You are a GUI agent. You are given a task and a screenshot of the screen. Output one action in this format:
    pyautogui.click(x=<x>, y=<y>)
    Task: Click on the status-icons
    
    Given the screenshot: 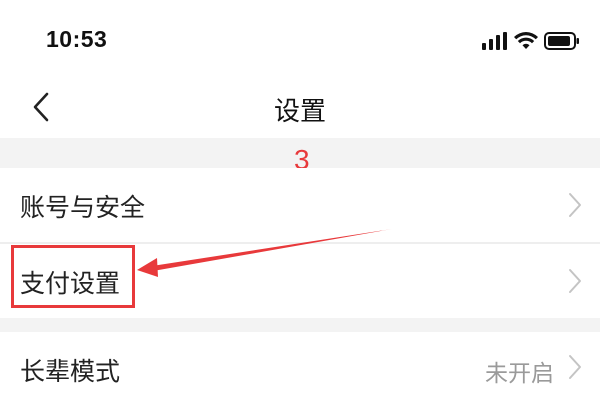 What is the action you would take?
    pyautogui.click(x=531, y=41)
    